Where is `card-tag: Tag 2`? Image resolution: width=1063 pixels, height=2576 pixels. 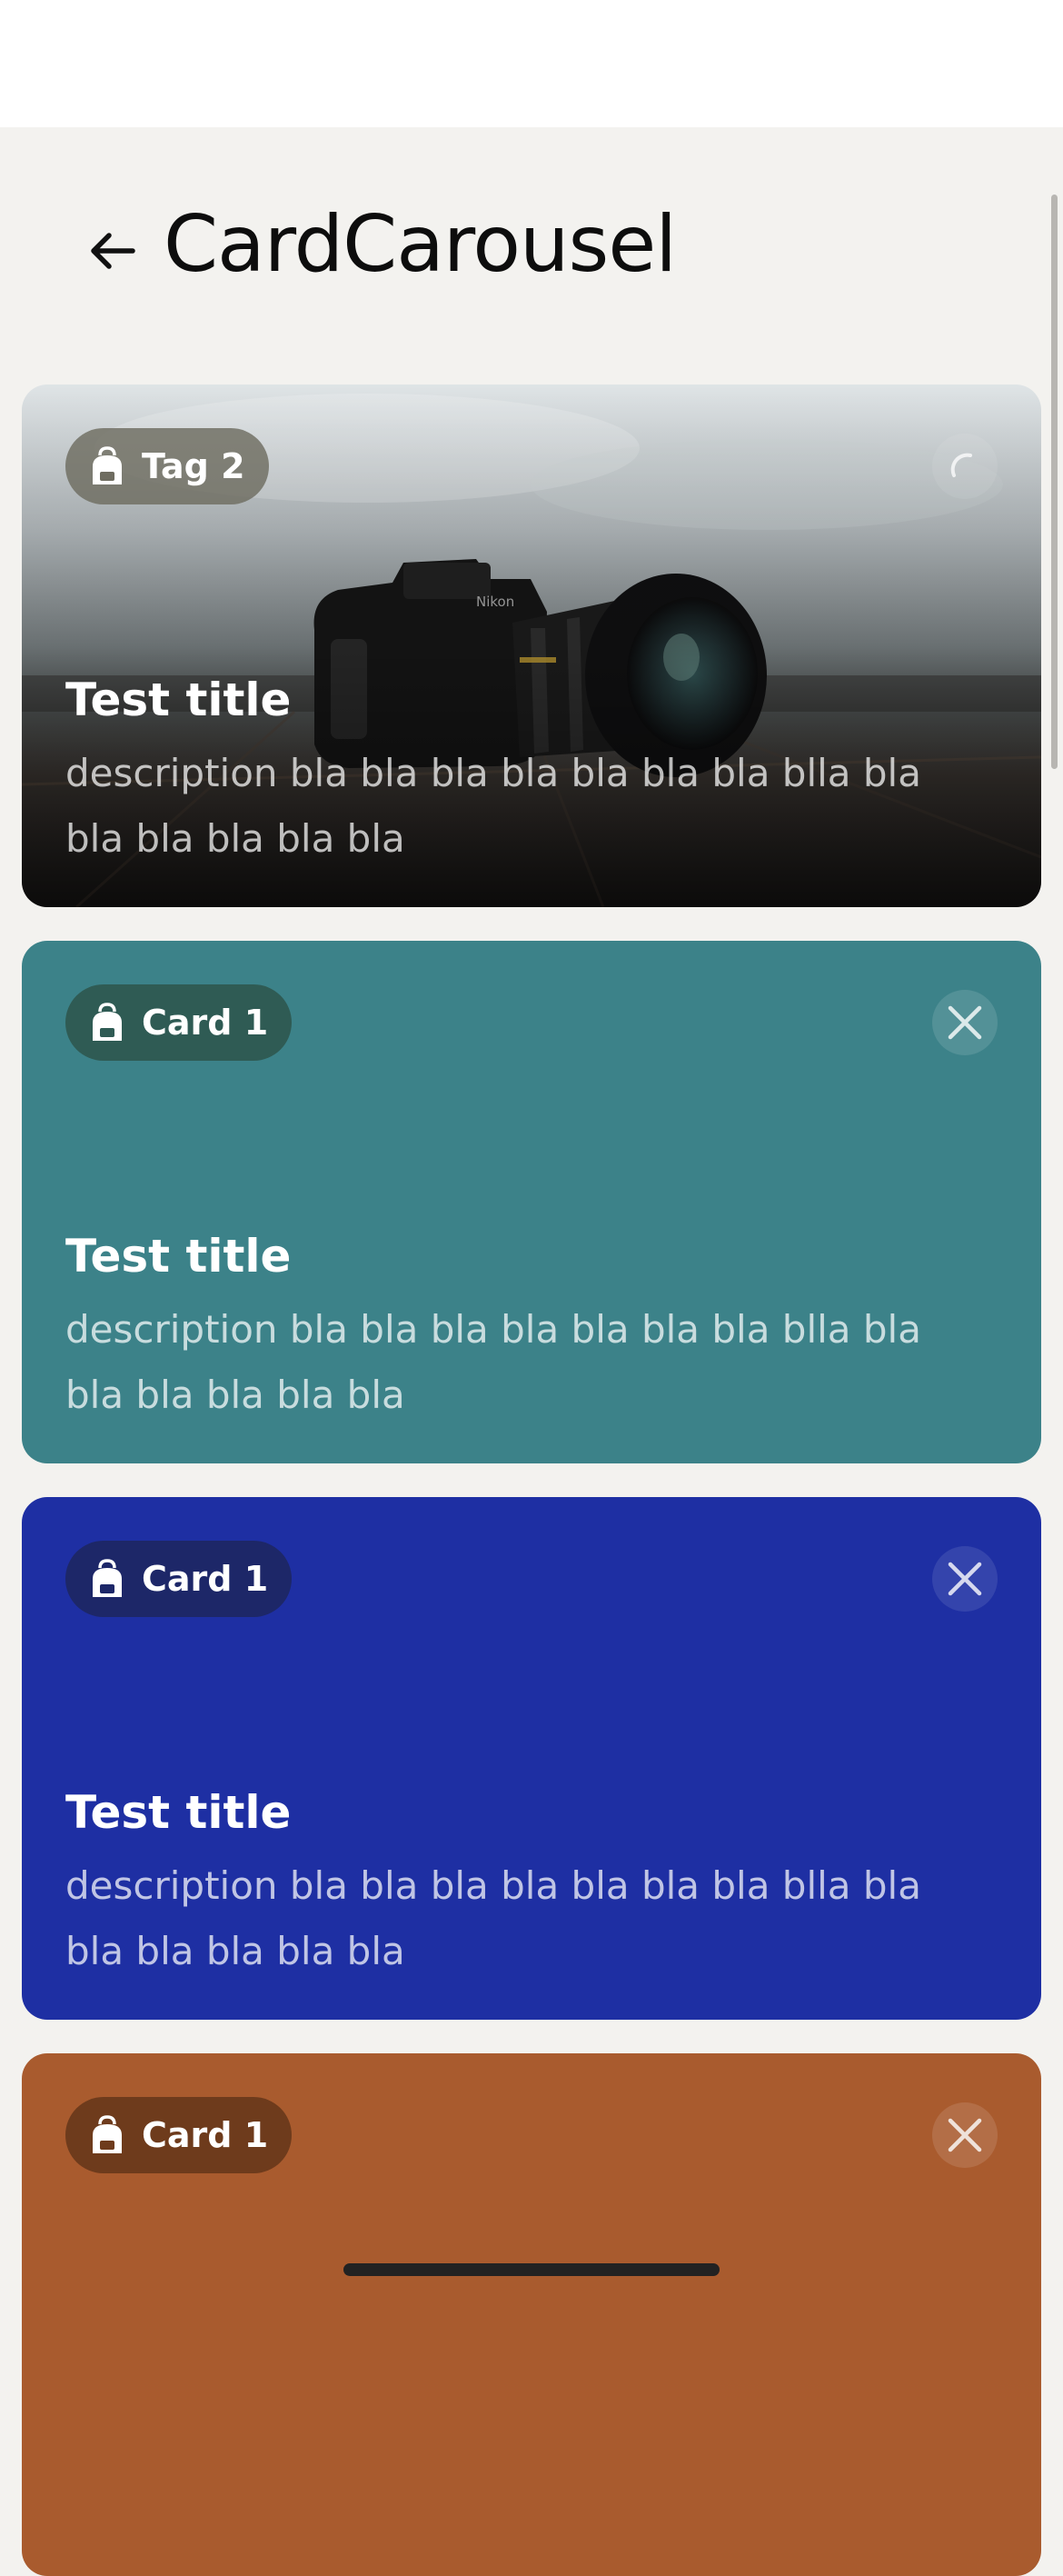
card-tag: Tag 2 is located at coordinates (167, 466).